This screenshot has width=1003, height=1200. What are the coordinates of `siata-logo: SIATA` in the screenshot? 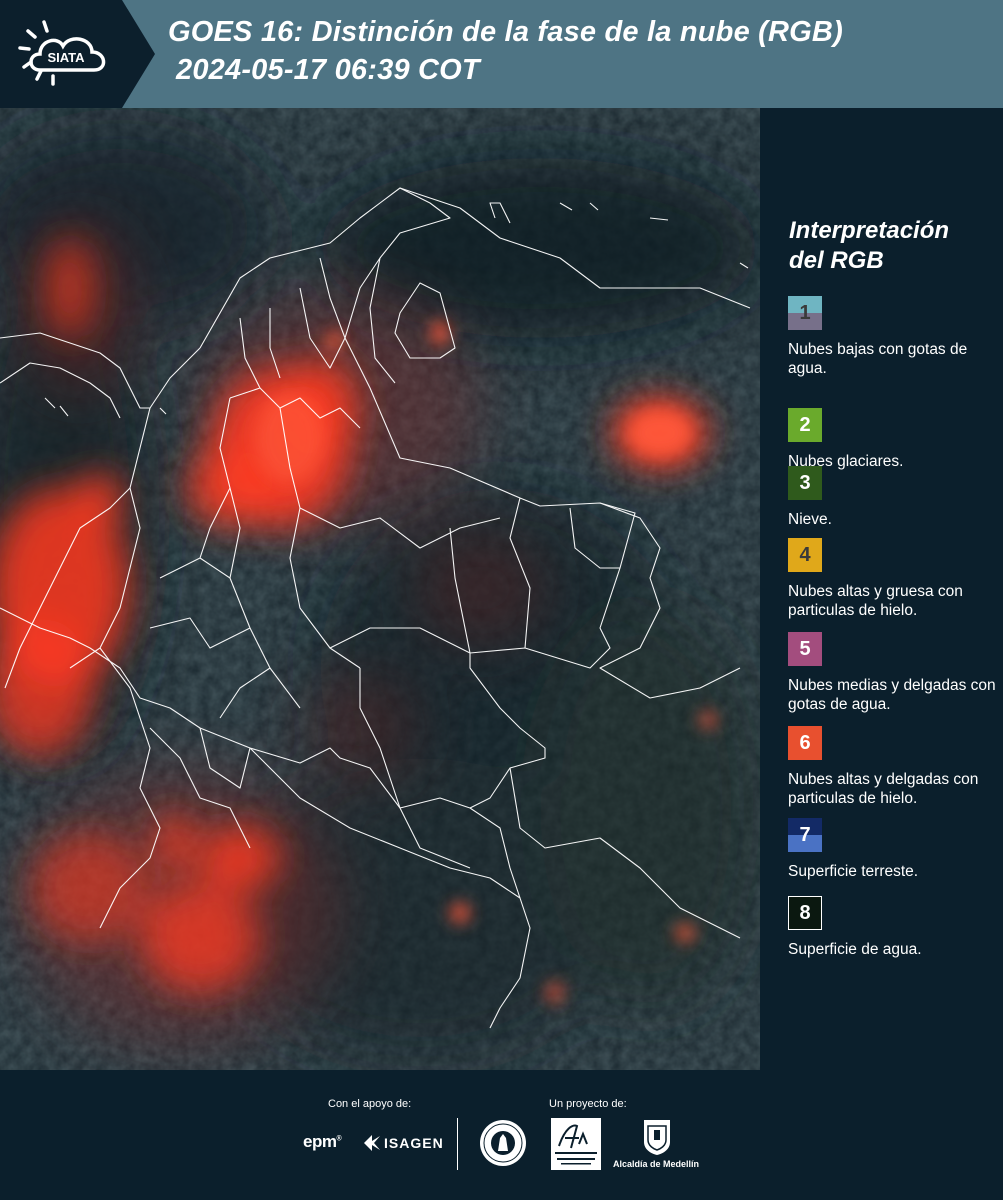 It's located at (77, 54).